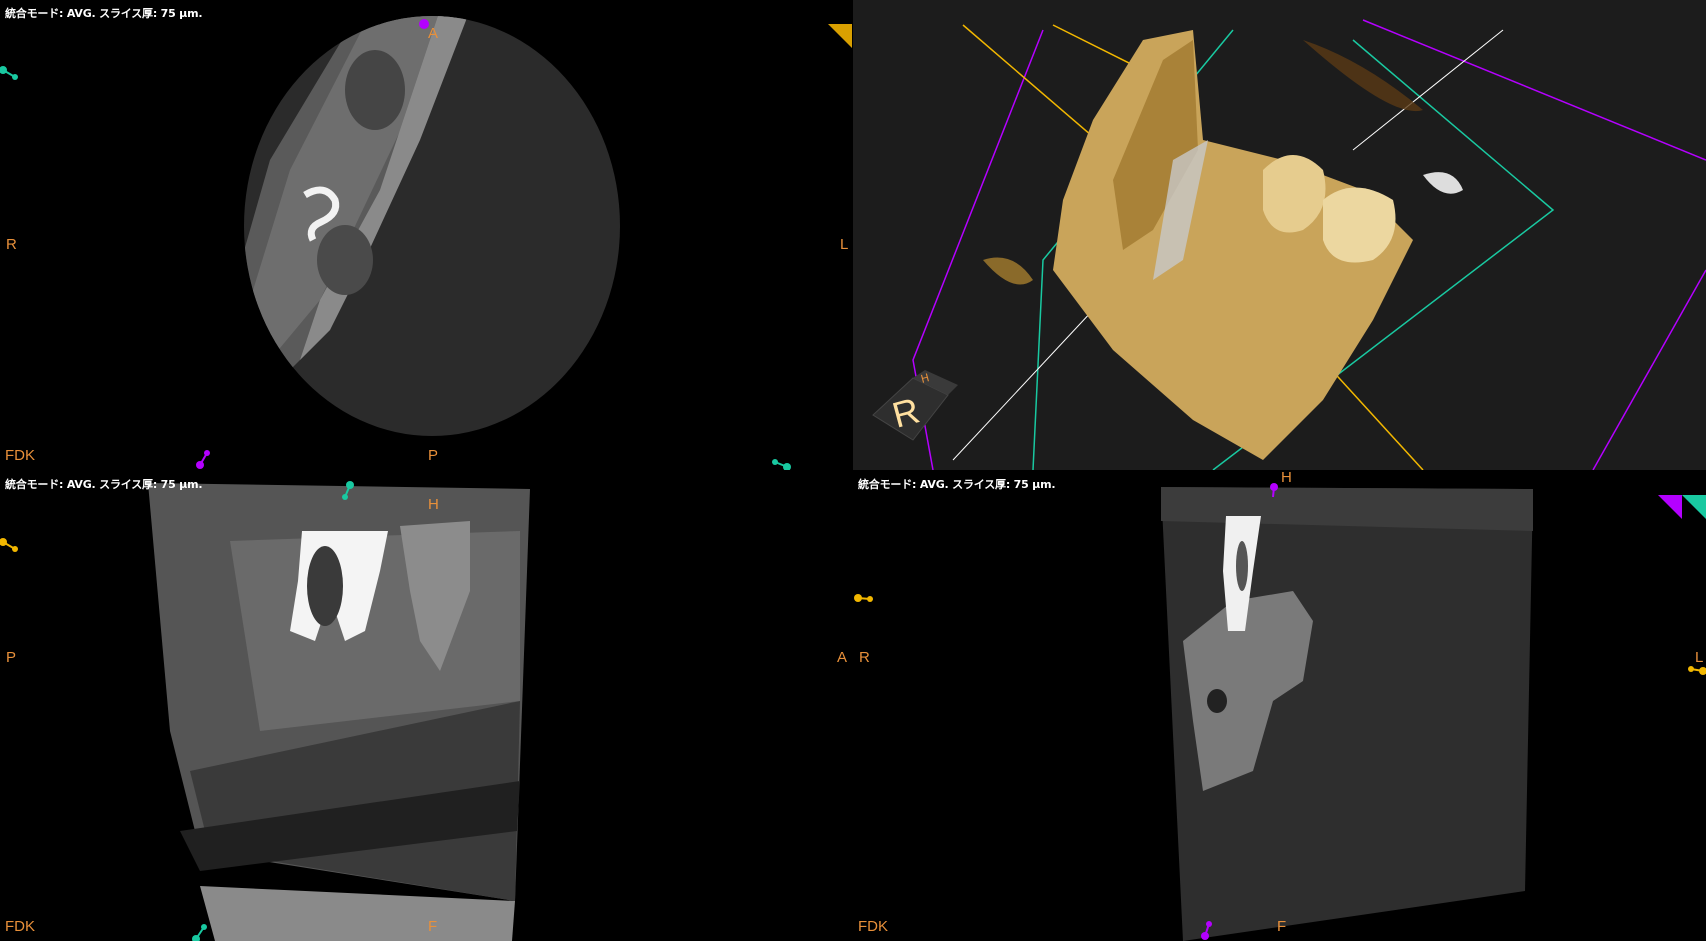  Describe the element at coordinates (1347, 714) in the screenshot. I see `coronal-image` at that location.